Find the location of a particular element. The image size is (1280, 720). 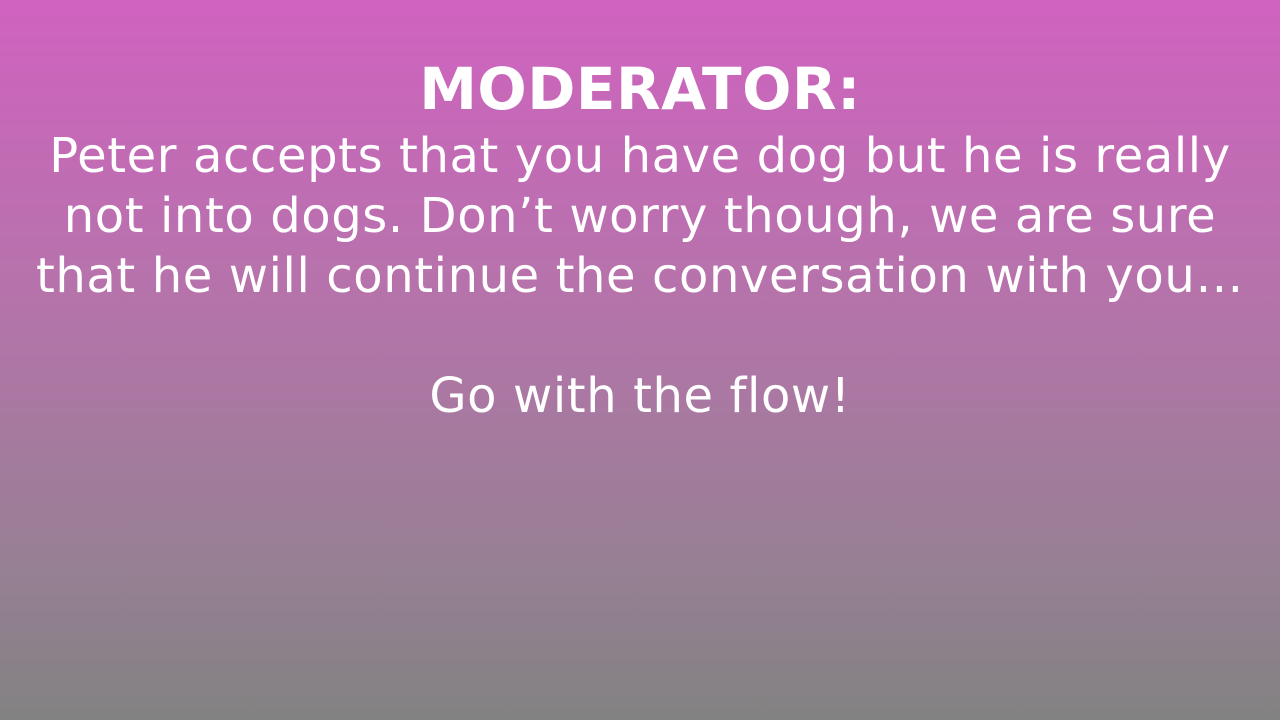

closing-line: Go with the flow! is located at coordinates (640, 396).